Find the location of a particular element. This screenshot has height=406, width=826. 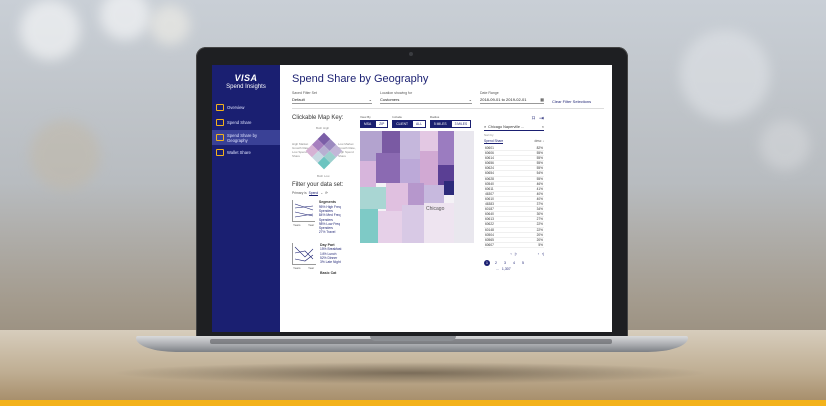

include-all-button: ALL is located at coordinates (419, 124).